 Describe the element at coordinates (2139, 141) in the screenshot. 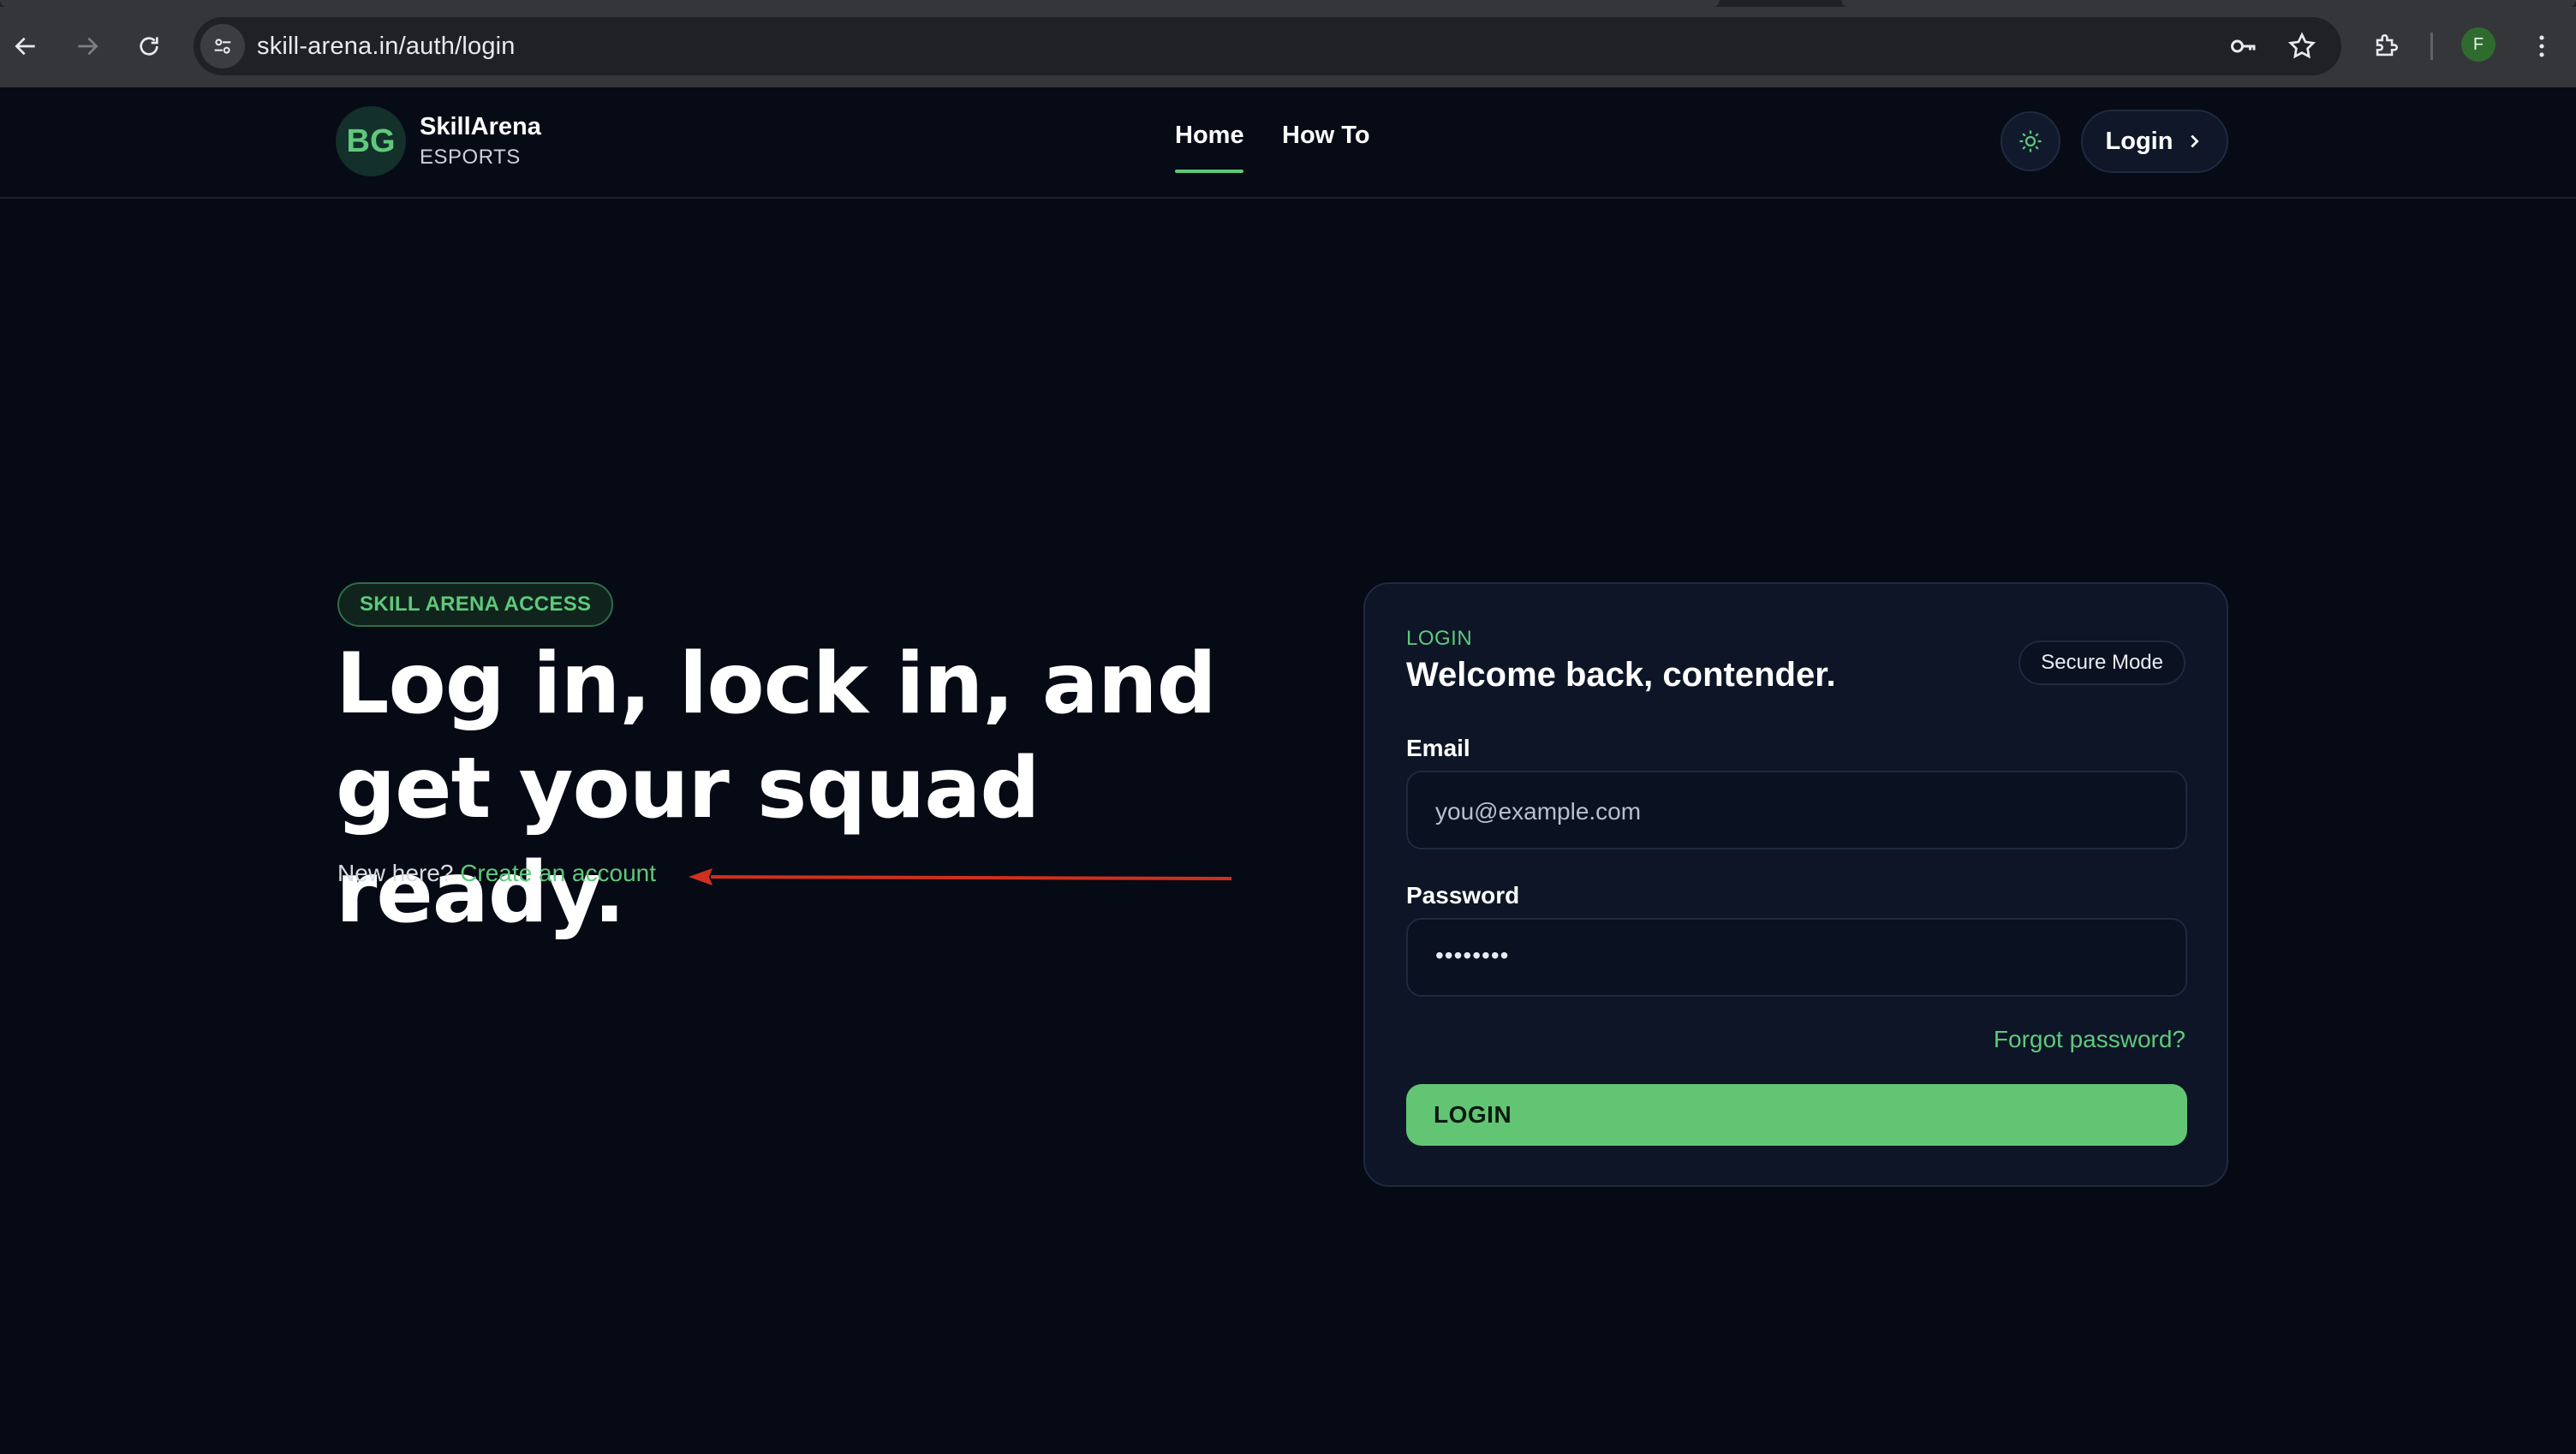

I see `header-login-label: Login` at that location.